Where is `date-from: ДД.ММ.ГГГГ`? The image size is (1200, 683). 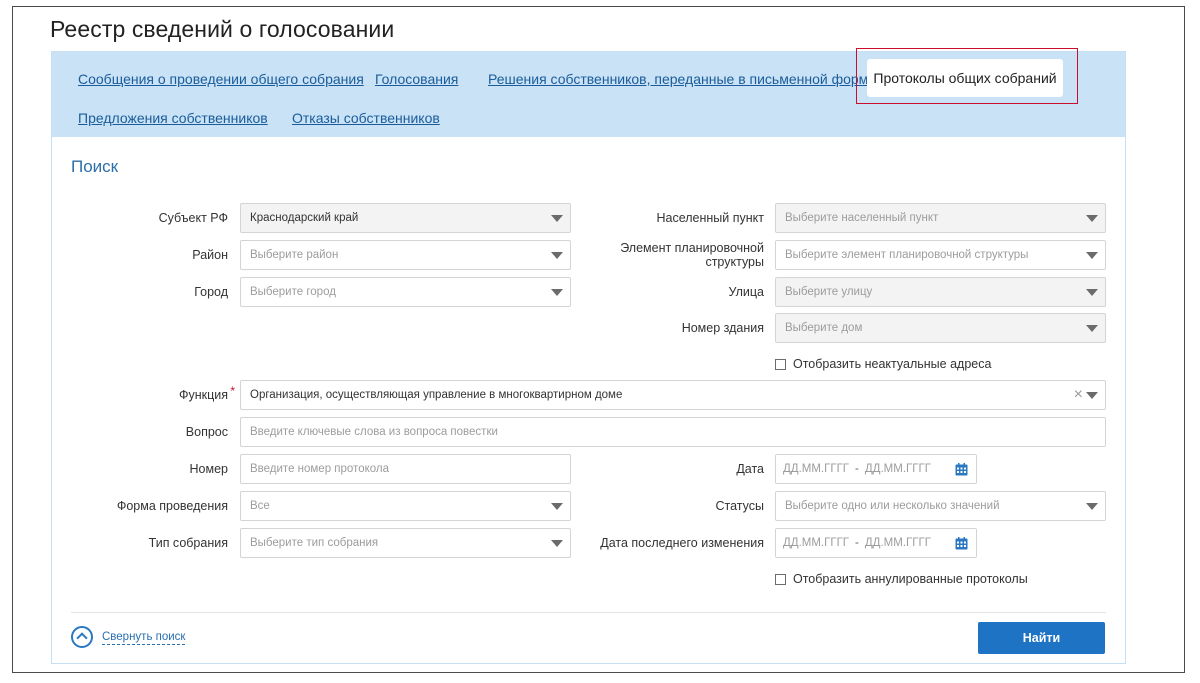 date-from: ДД.ММ.ГГГГ is located at coordinates (816, 469).